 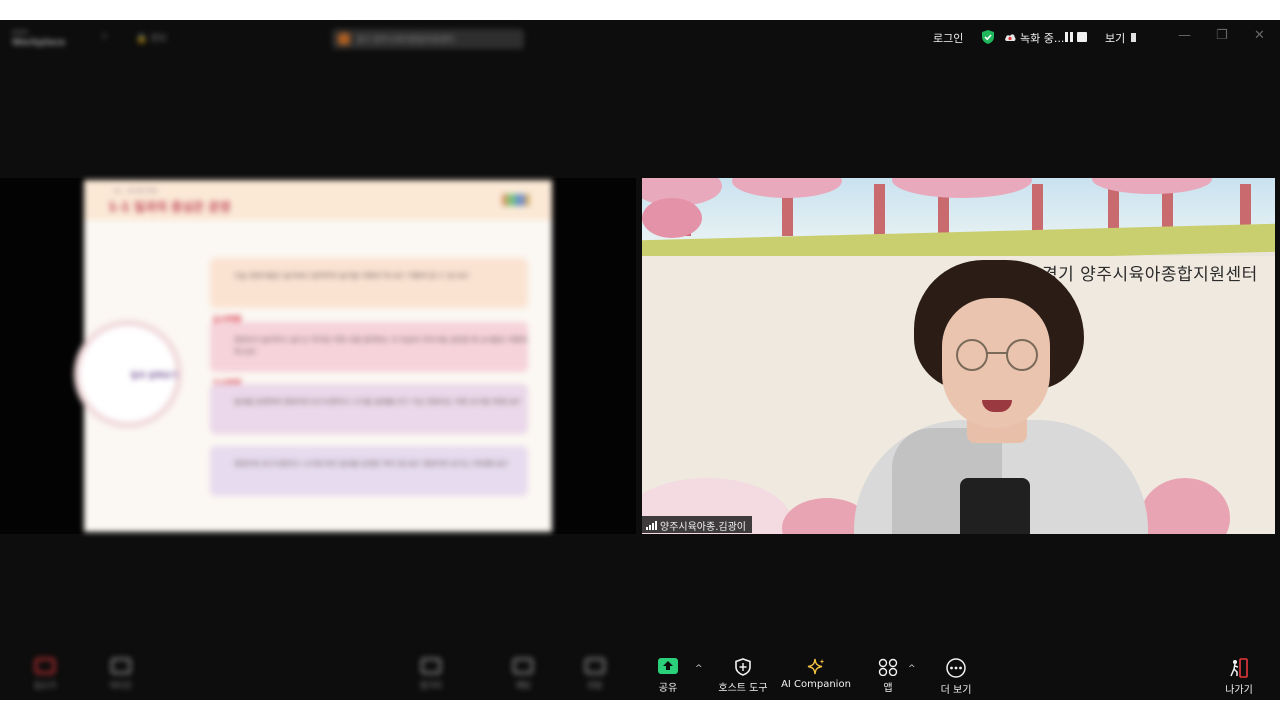 What do you see at coordinates (344, 39) in the screenshot?
I see `meeting-app-icon` at bounding box center [344, 39].